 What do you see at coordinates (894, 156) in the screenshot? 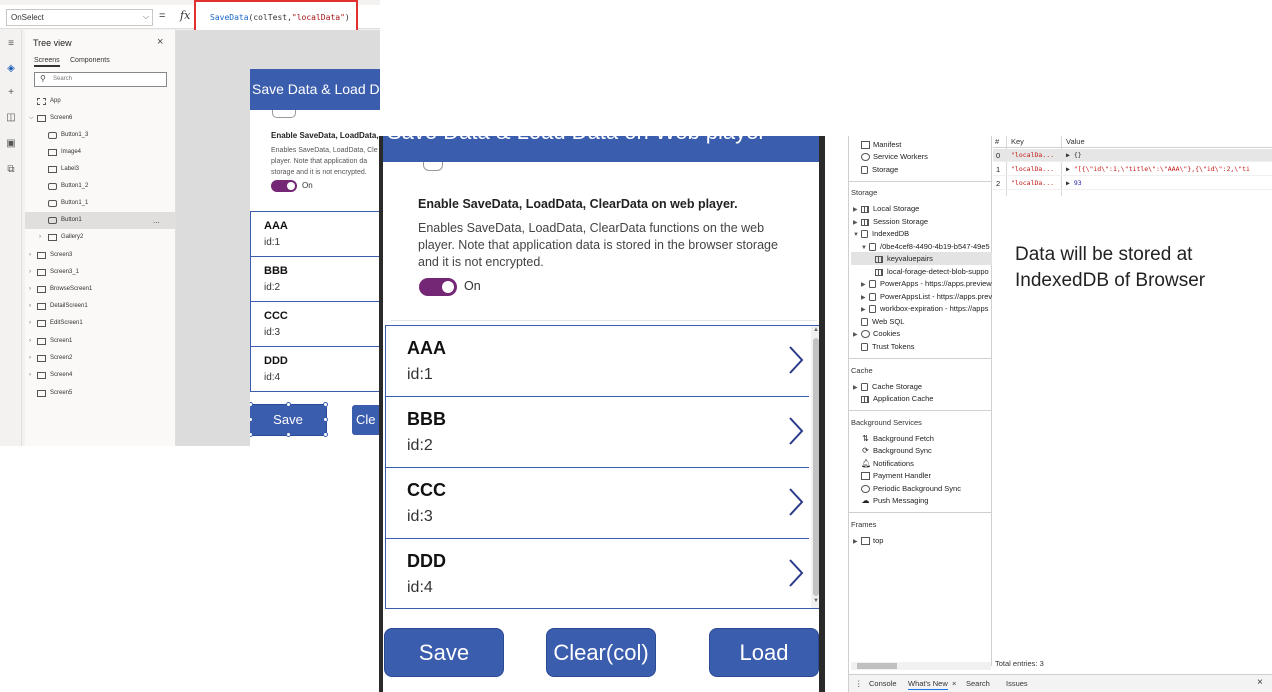
I see `dt-item-service-workers: Service Workers` at bounding box center [894, 156].